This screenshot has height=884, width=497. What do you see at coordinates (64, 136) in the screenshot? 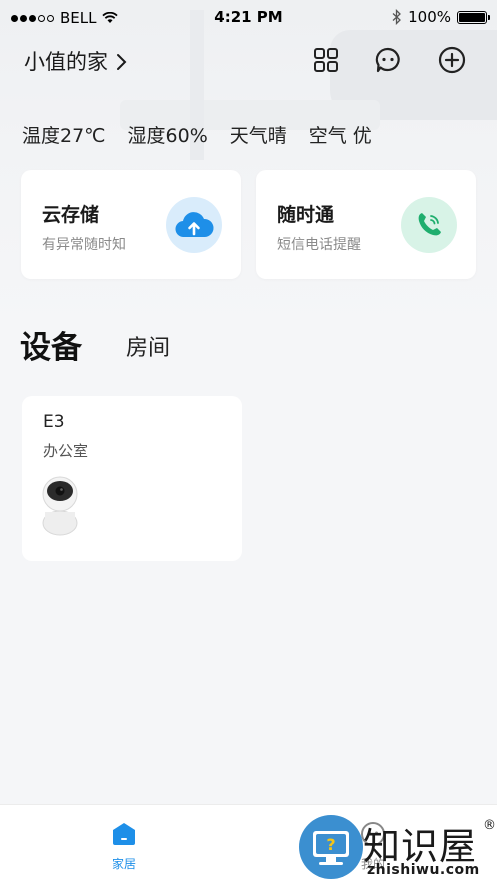
I see `temperature: 温度27℃` at bounding box center [64, 136].